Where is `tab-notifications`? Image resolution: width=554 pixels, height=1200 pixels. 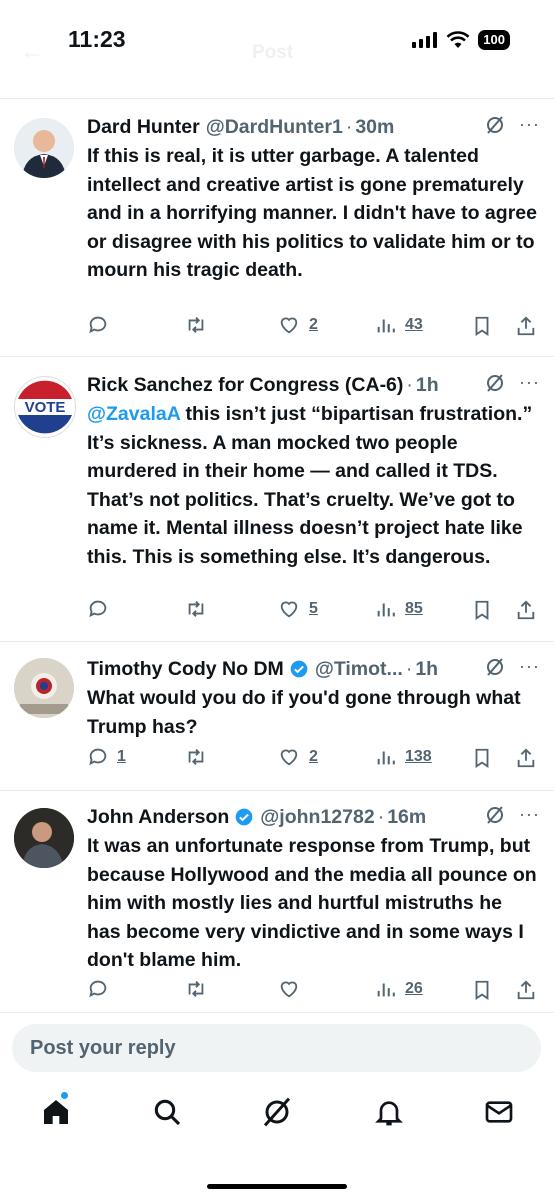 tab-notifications is located at coordinates (389, 1114).